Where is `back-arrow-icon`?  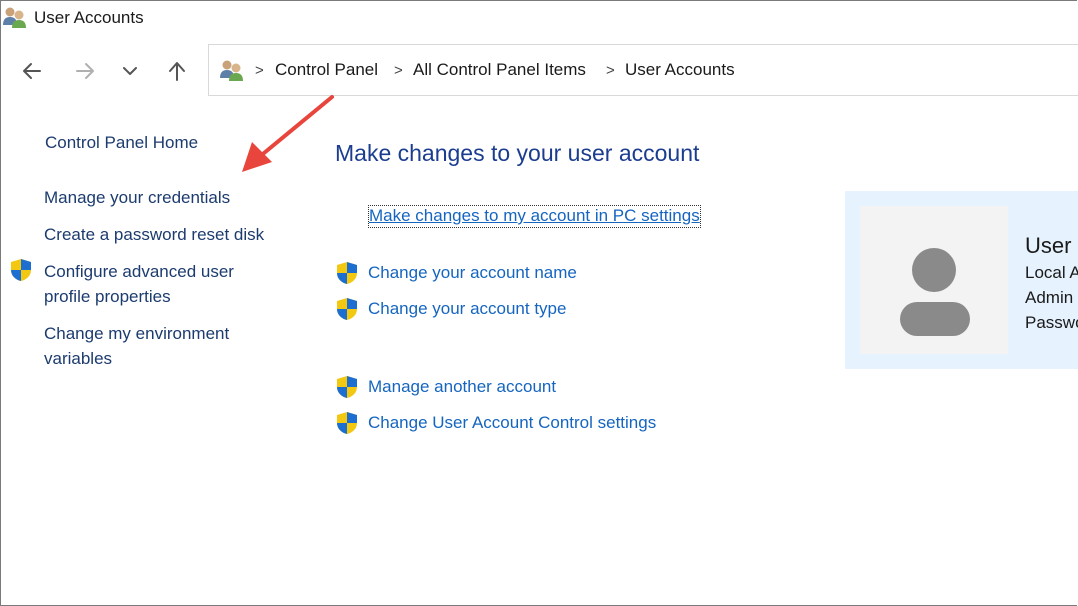
back-arrow-icon is located at coordinates (32, 71).